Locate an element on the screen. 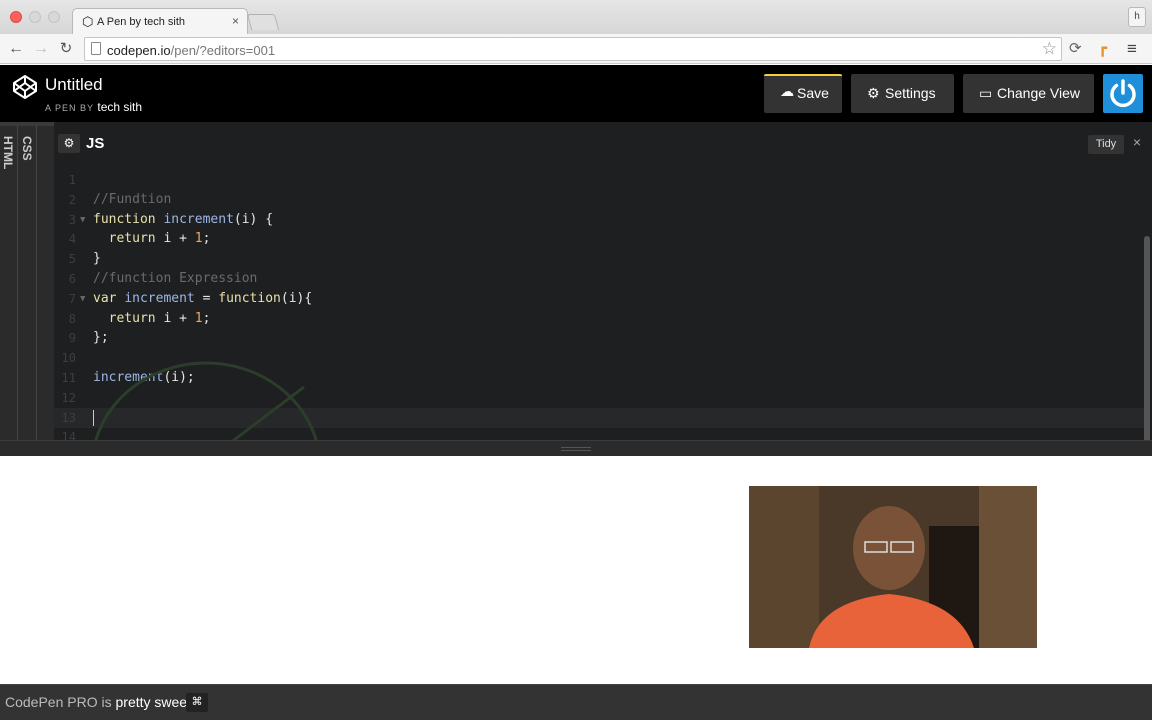 The width and height of the screenshot is (1152, 720). save-button: ☁ Save is located at coordinates (803, 93).